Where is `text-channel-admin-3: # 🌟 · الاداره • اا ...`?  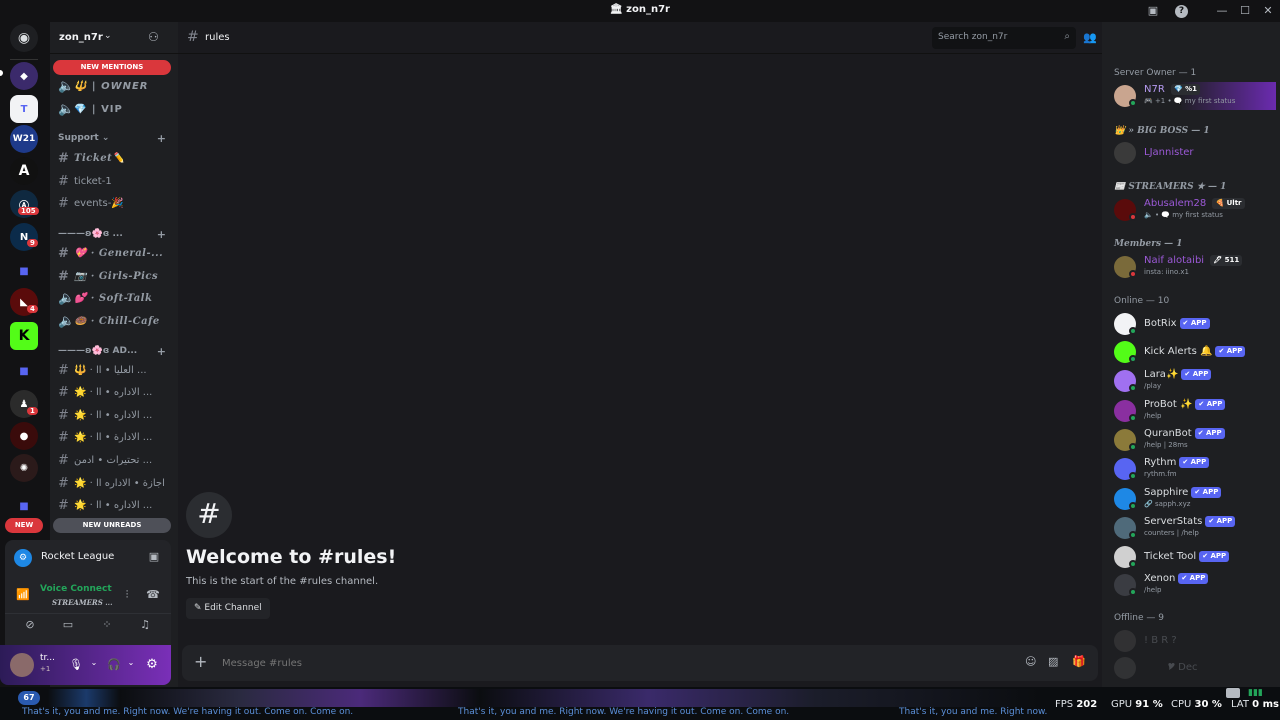 text-channel-admin-3: # 🌟 · الاداره • اا ... is located at coordinates (114, 415).